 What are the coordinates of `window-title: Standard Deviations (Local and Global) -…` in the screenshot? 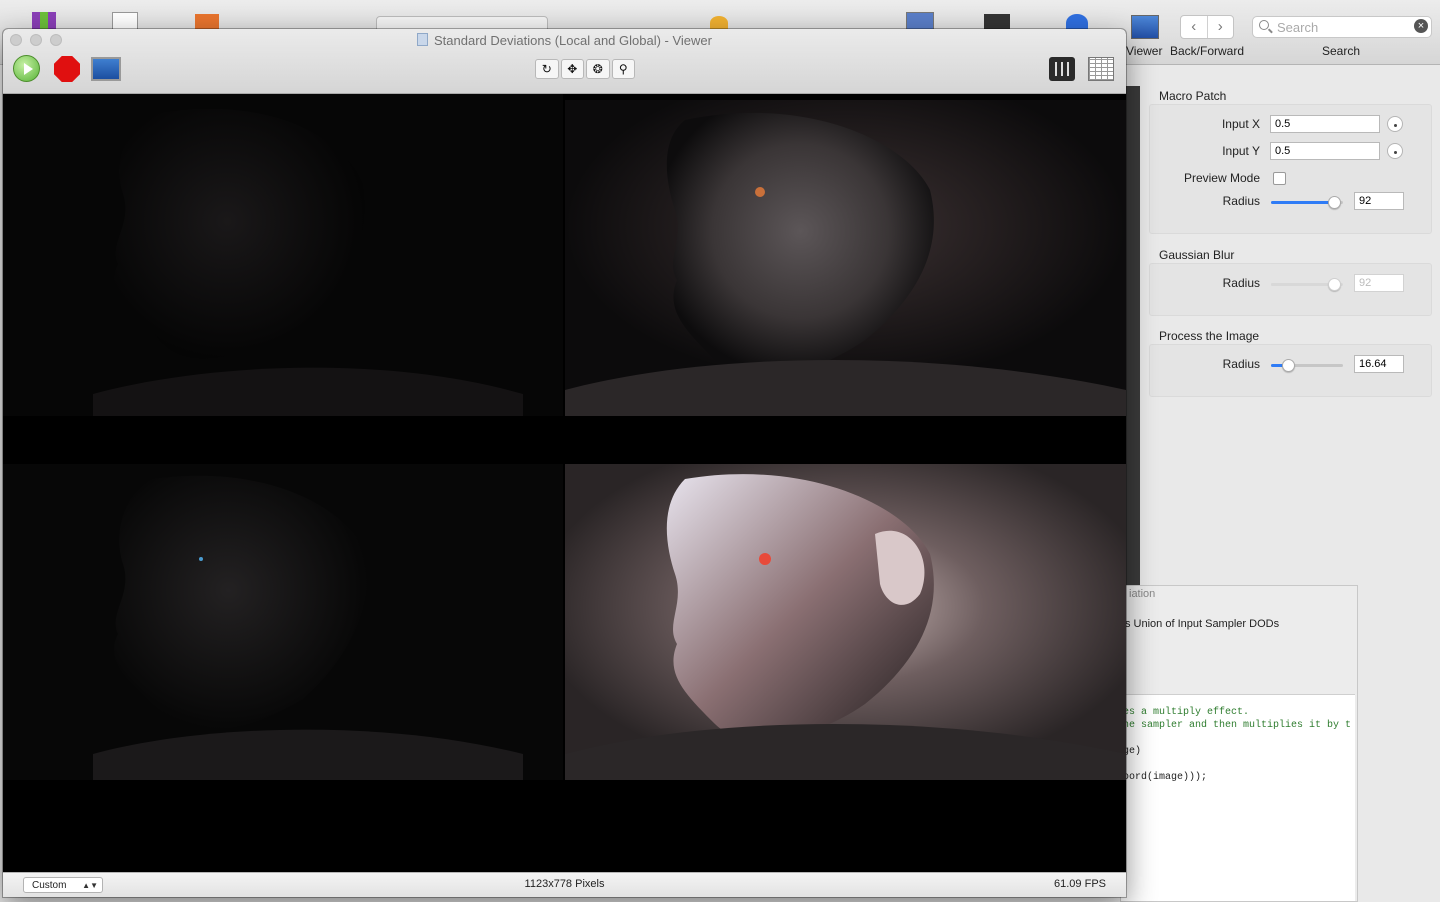 It's located at (573, 40).